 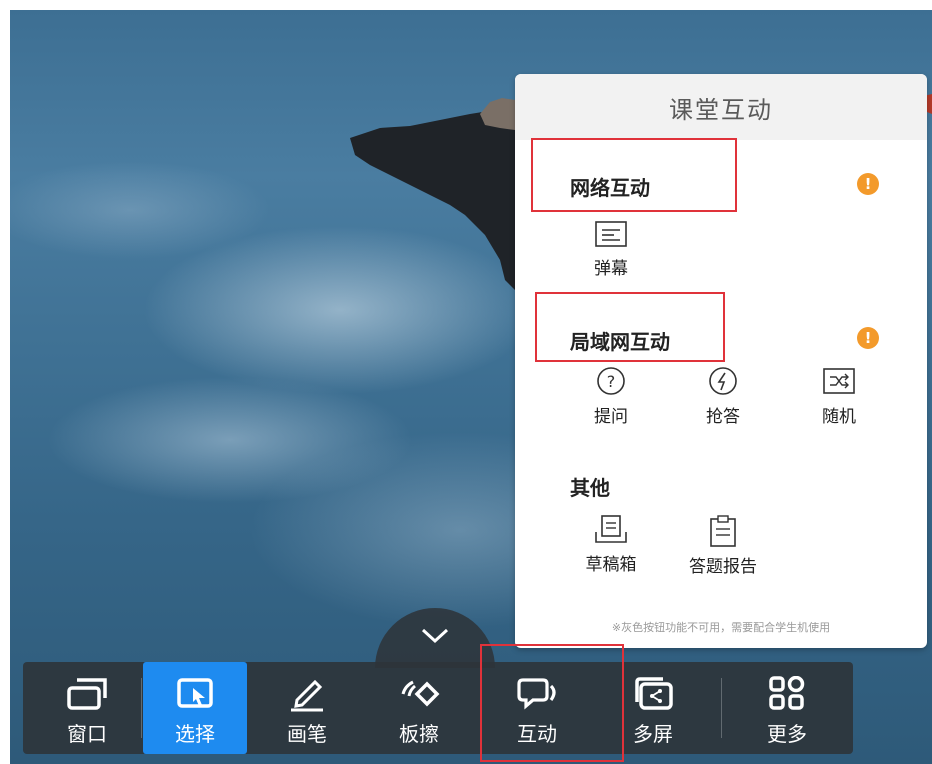 I want to click on eraser-icon, so click(x=420, y=693).